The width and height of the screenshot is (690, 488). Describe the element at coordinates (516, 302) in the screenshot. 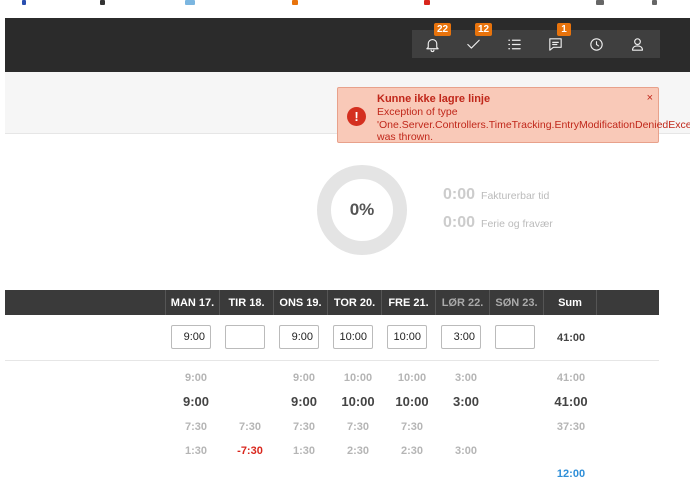

I see `header-sun: SØN 23.` at that location.